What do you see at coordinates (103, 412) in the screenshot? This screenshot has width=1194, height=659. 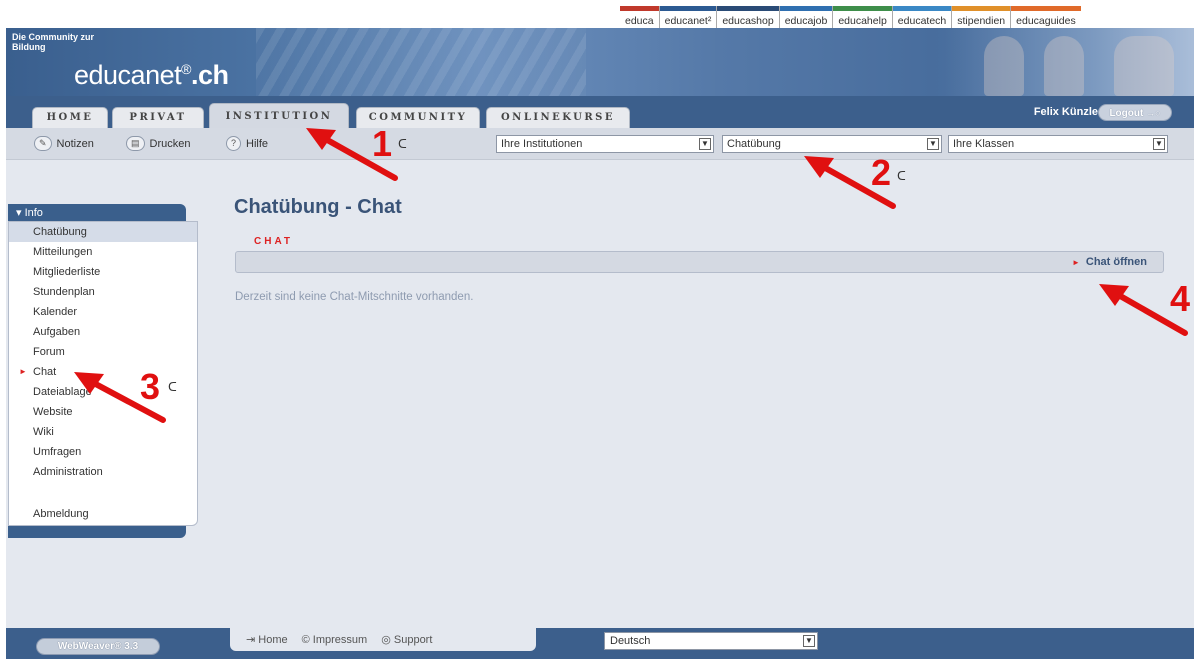 I see `sidebar-item-website: Website` at bounding box center [103, 412].